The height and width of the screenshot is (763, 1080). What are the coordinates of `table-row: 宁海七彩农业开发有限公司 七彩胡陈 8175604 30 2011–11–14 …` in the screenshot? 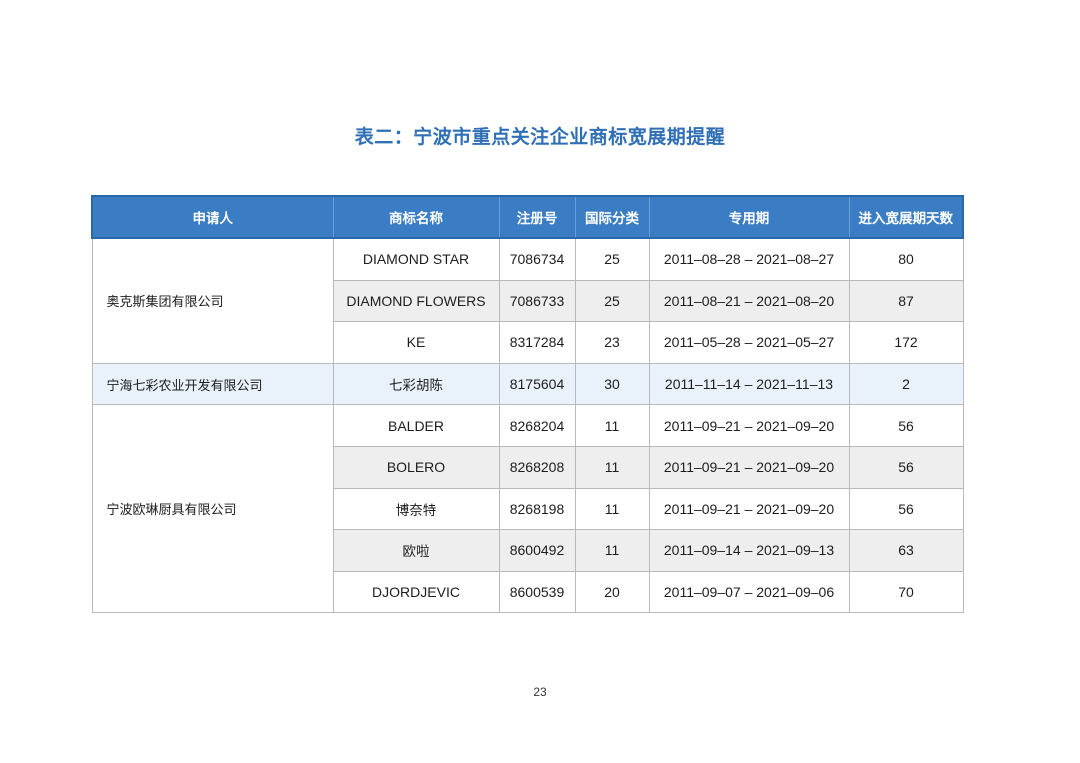 It's located at (527, 384).